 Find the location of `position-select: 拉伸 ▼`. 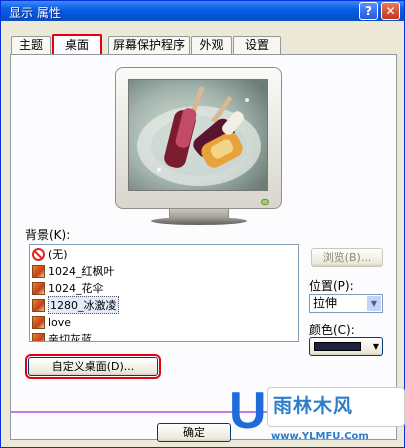

position-select: 拉伸 ▼ is located at coordinates (346, 303).